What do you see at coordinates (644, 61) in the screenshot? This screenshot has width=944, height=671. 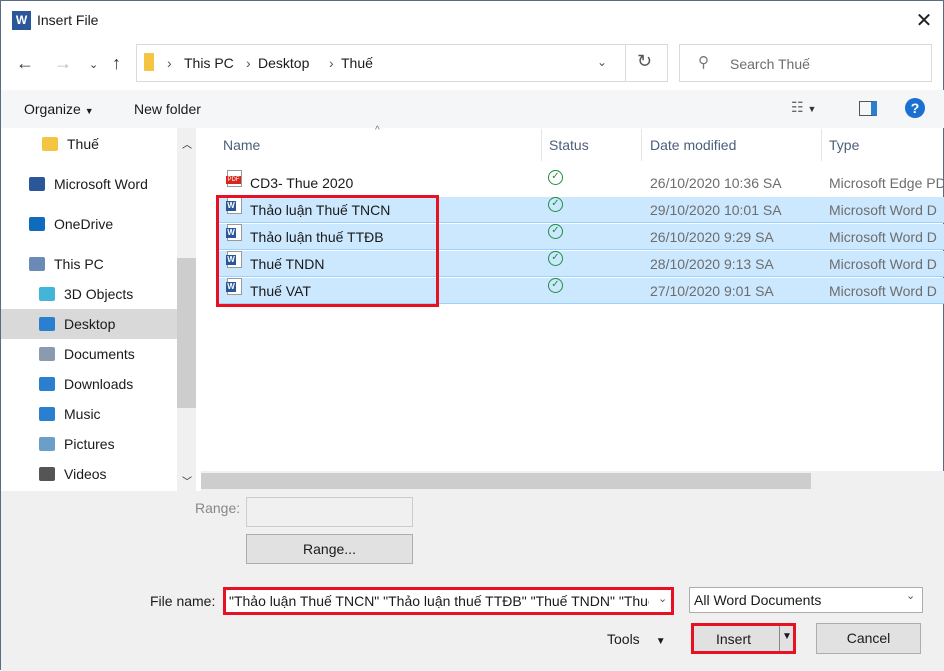 I see `refresh-icon: ↻` at bounding box center [644, 61].